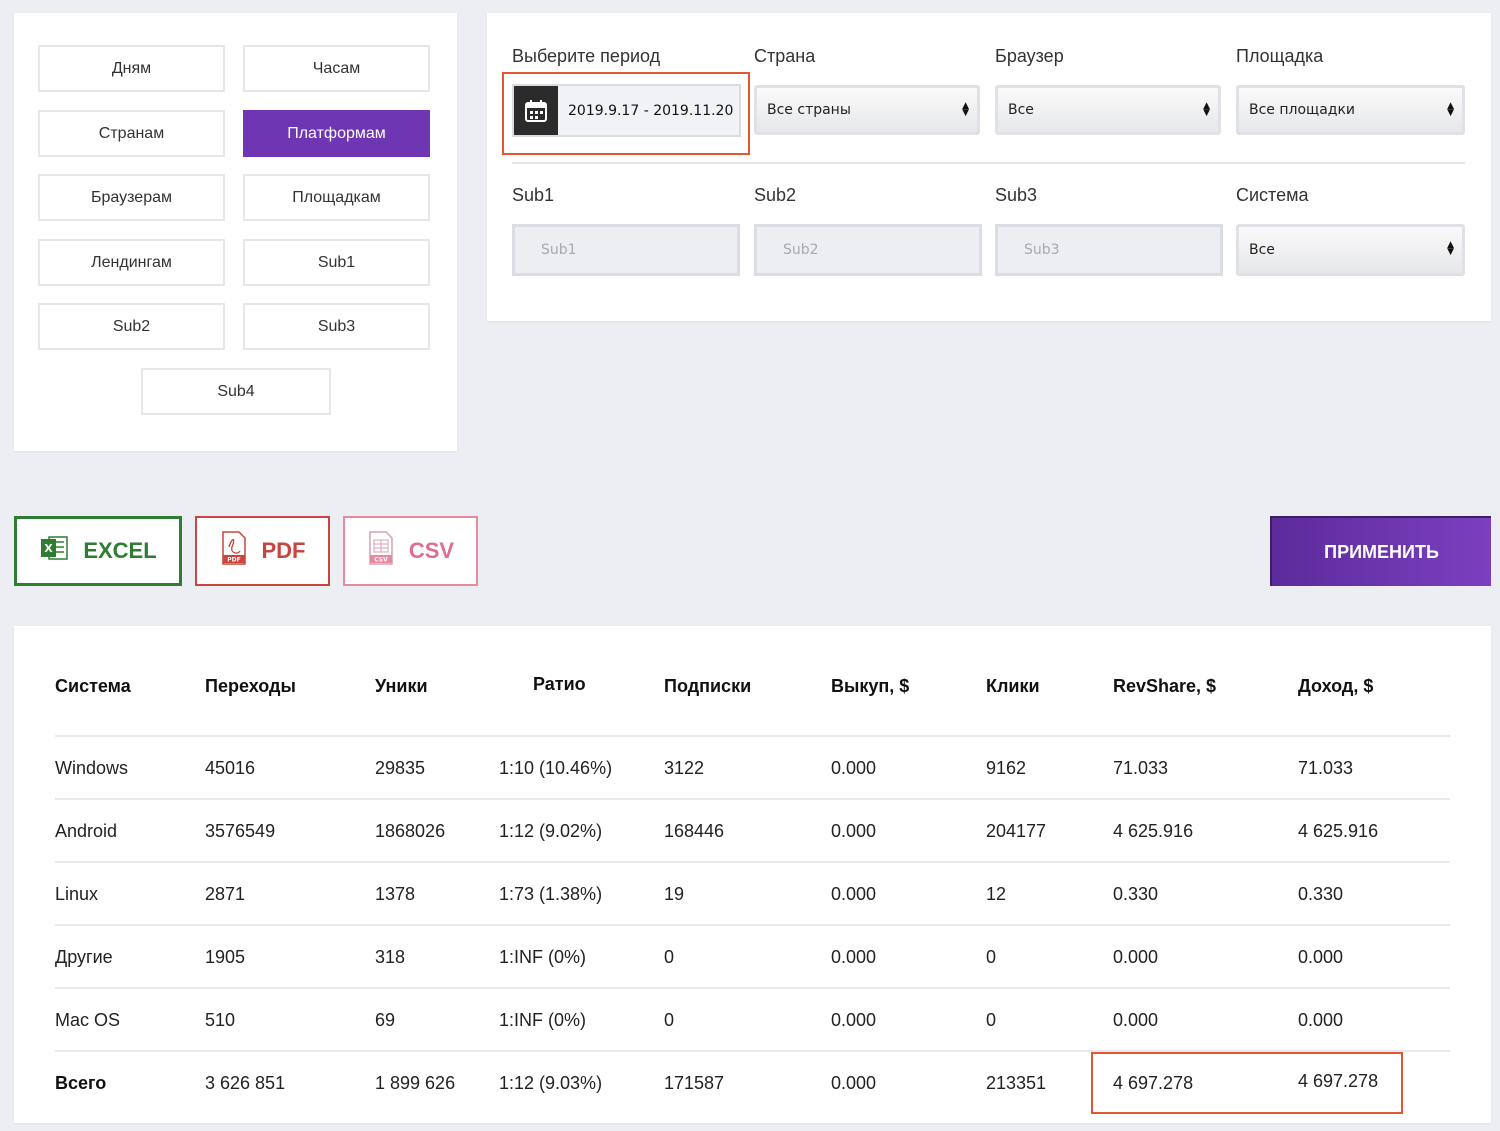  What do you see at coordinates (694, 1083) in the screenshot?
I see `cell-subscriptions: 171587` at bounding box center [694, 1083].